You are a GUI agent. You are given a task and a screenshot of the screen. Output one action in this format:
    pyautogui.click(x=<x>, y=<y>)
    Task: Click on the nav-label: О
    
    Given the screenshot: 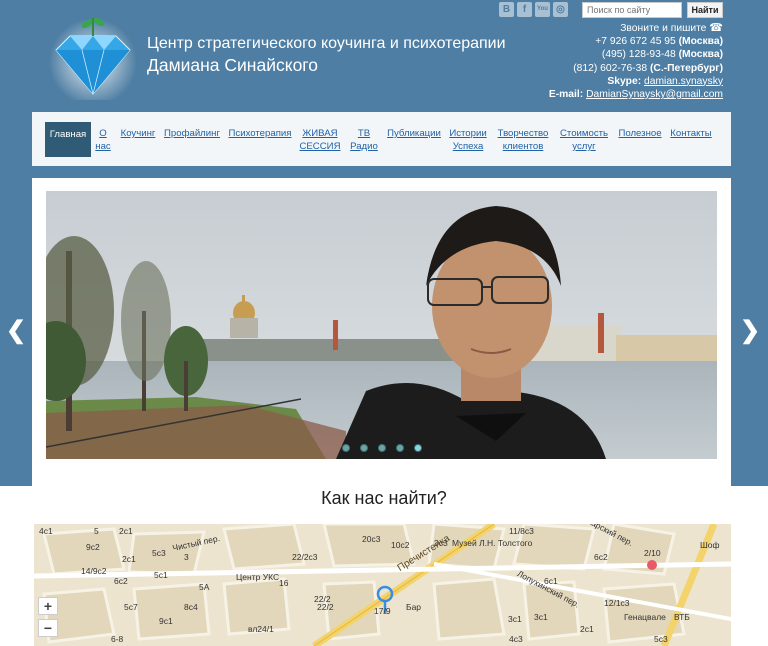 What is the action you would take?
    pyautogui.click(x=103, y=133)
    